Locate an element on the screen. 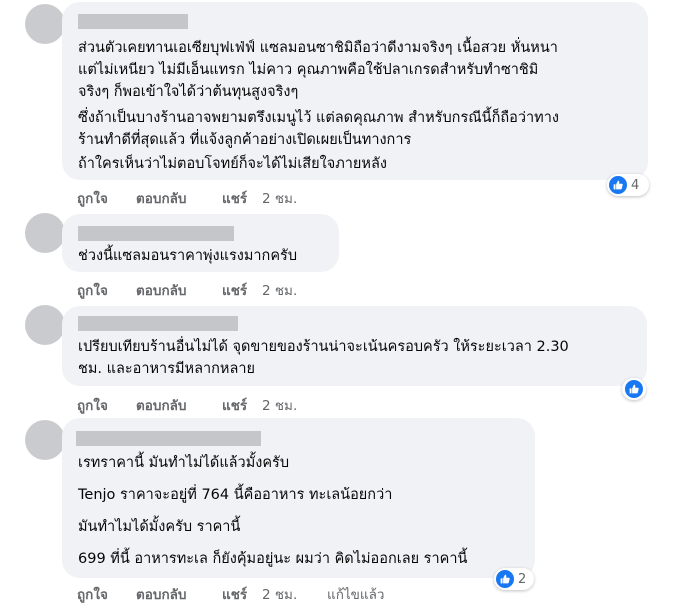 This screenshot has height=605, width=700. comment-text-line: ชม. และอาหารมีหลากหลาย is located at coordinates (166, 369).